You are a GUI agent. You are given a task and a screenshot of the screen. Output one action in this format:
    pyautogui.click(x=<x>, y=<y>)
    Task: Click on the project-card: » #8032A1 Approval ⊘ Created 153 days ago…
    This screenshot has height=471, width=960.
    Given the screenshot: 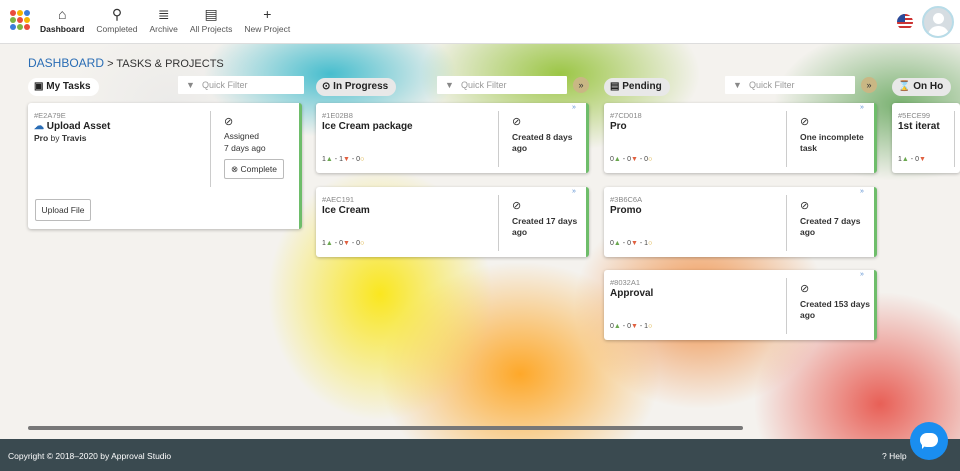 What is the action you would take?
    pyautogui.click(x=740, y=305)
    